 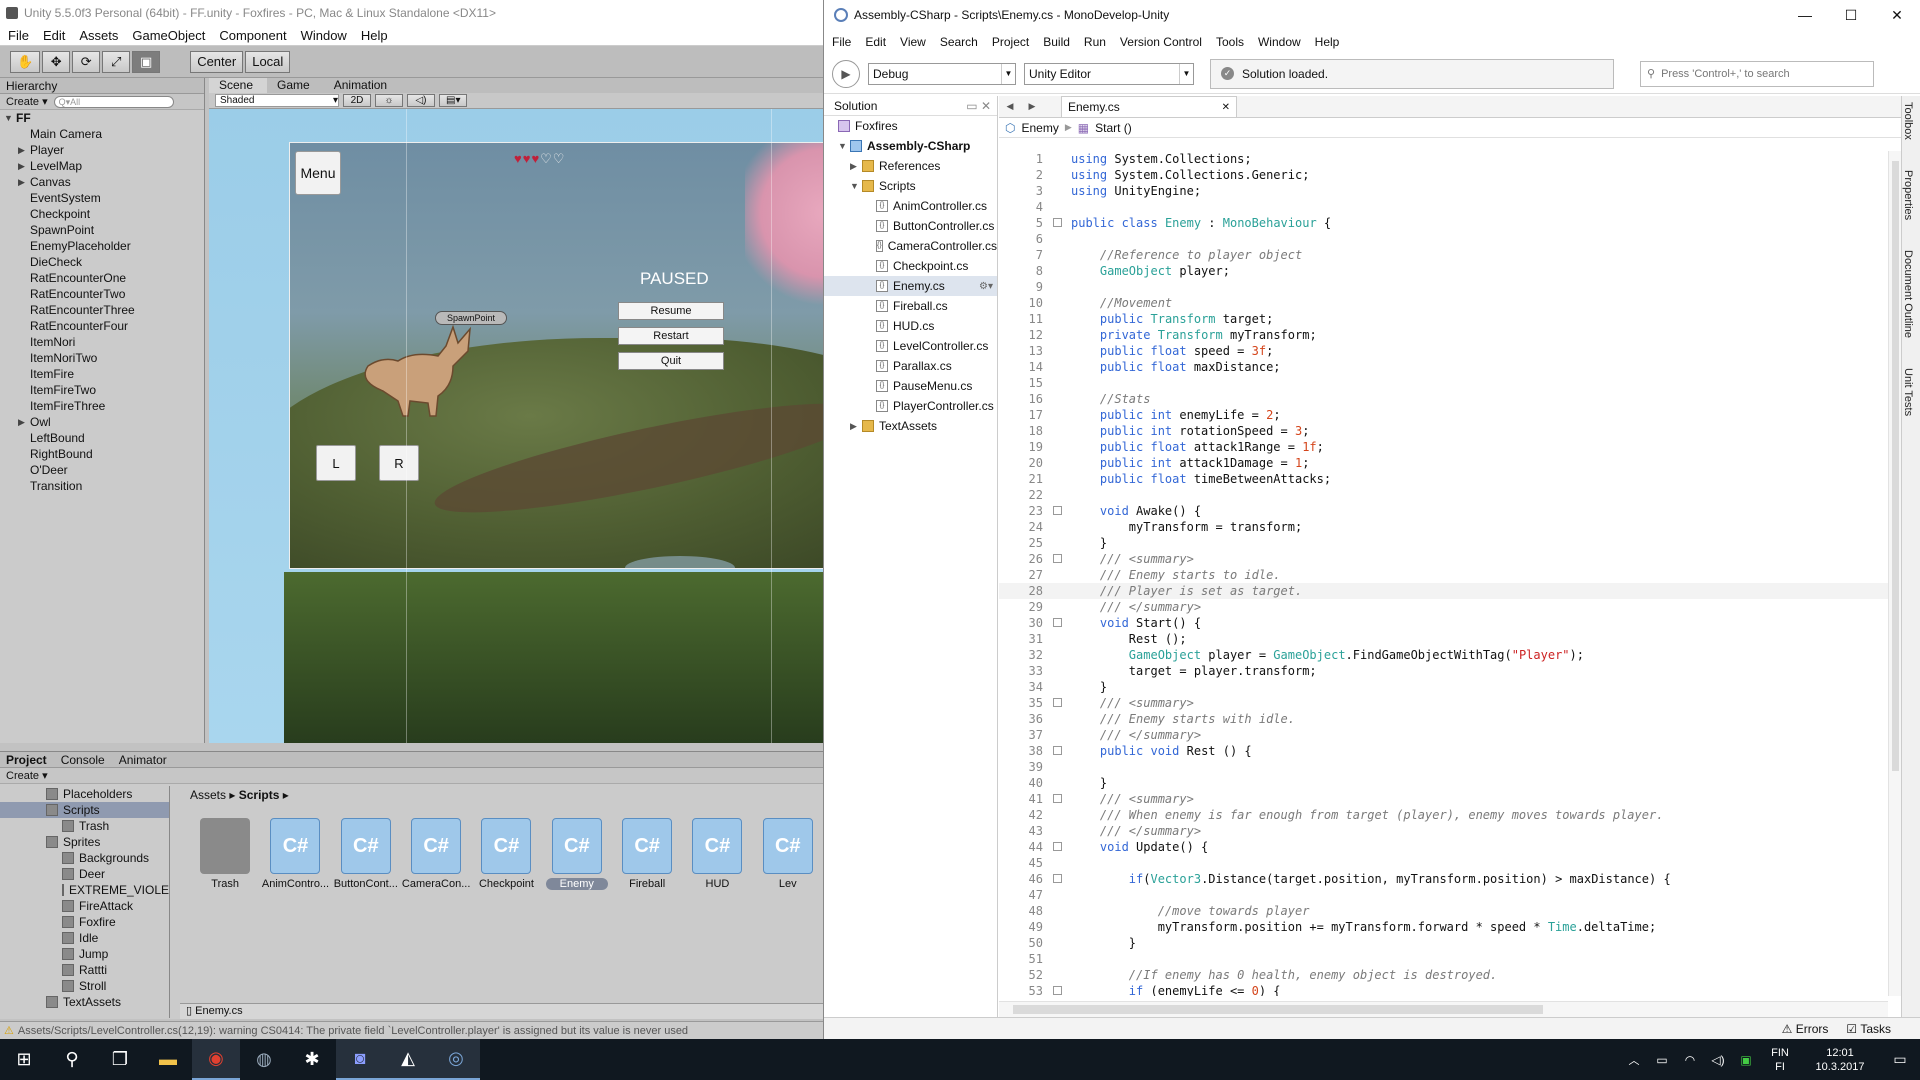 What do you see at coordinates (1908, 294) in the screenshot?
I see `pad-tab-document-outline: Document Outline` at bounding box center [1908, 294].